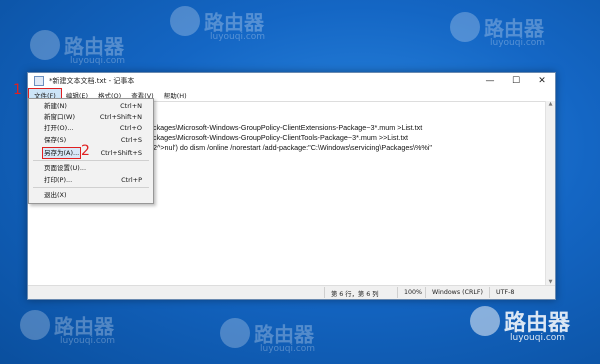 This screenshot has width=600, height=364. What do you see at coordinates (490, 81) in the screenshot?
I see `minimize-button: —` at bounding box center [490, 81].